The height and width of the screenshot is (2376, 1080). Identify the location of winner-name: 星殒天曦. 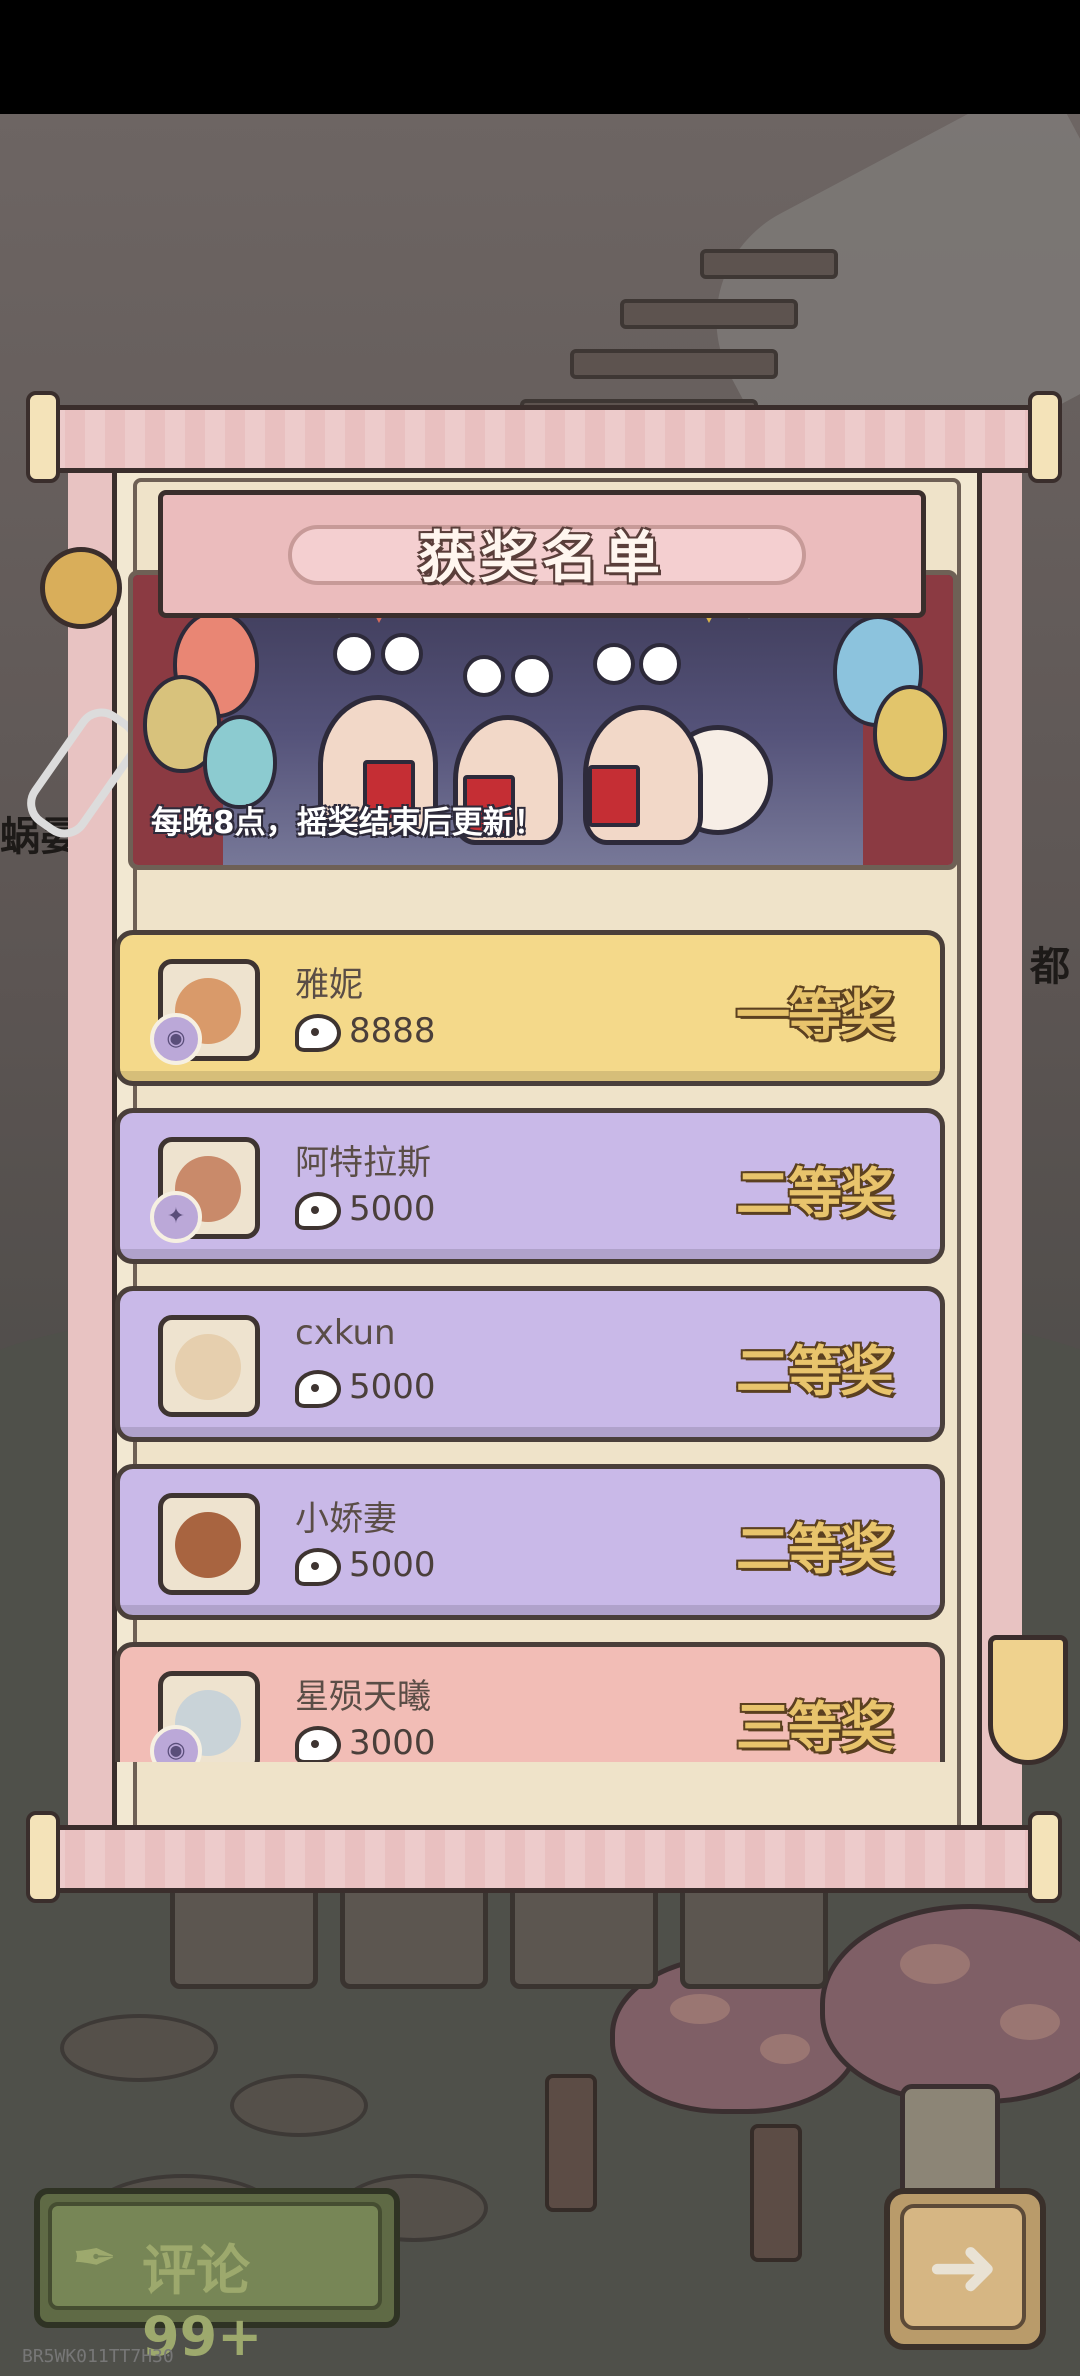
(363, 1697).